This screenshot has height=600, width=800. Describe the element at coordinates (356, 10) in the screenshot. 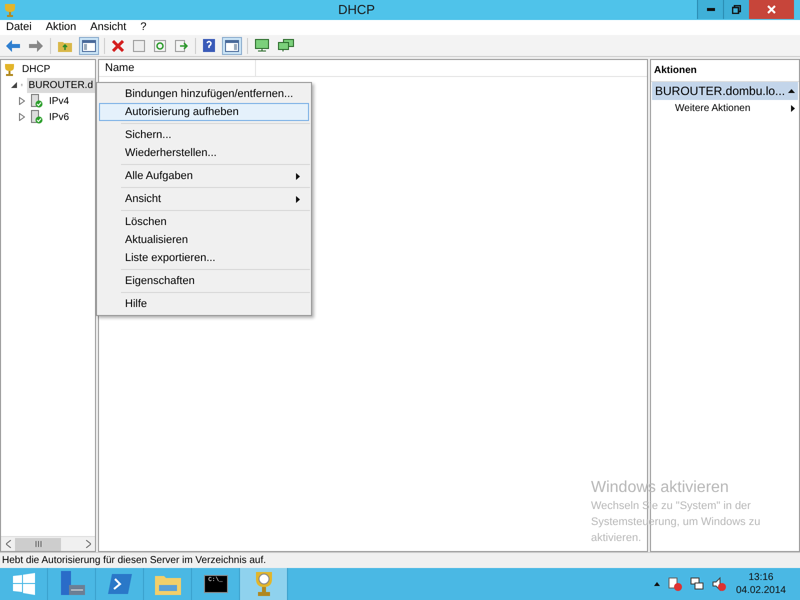

I see `window-title: DHCP` at that location.